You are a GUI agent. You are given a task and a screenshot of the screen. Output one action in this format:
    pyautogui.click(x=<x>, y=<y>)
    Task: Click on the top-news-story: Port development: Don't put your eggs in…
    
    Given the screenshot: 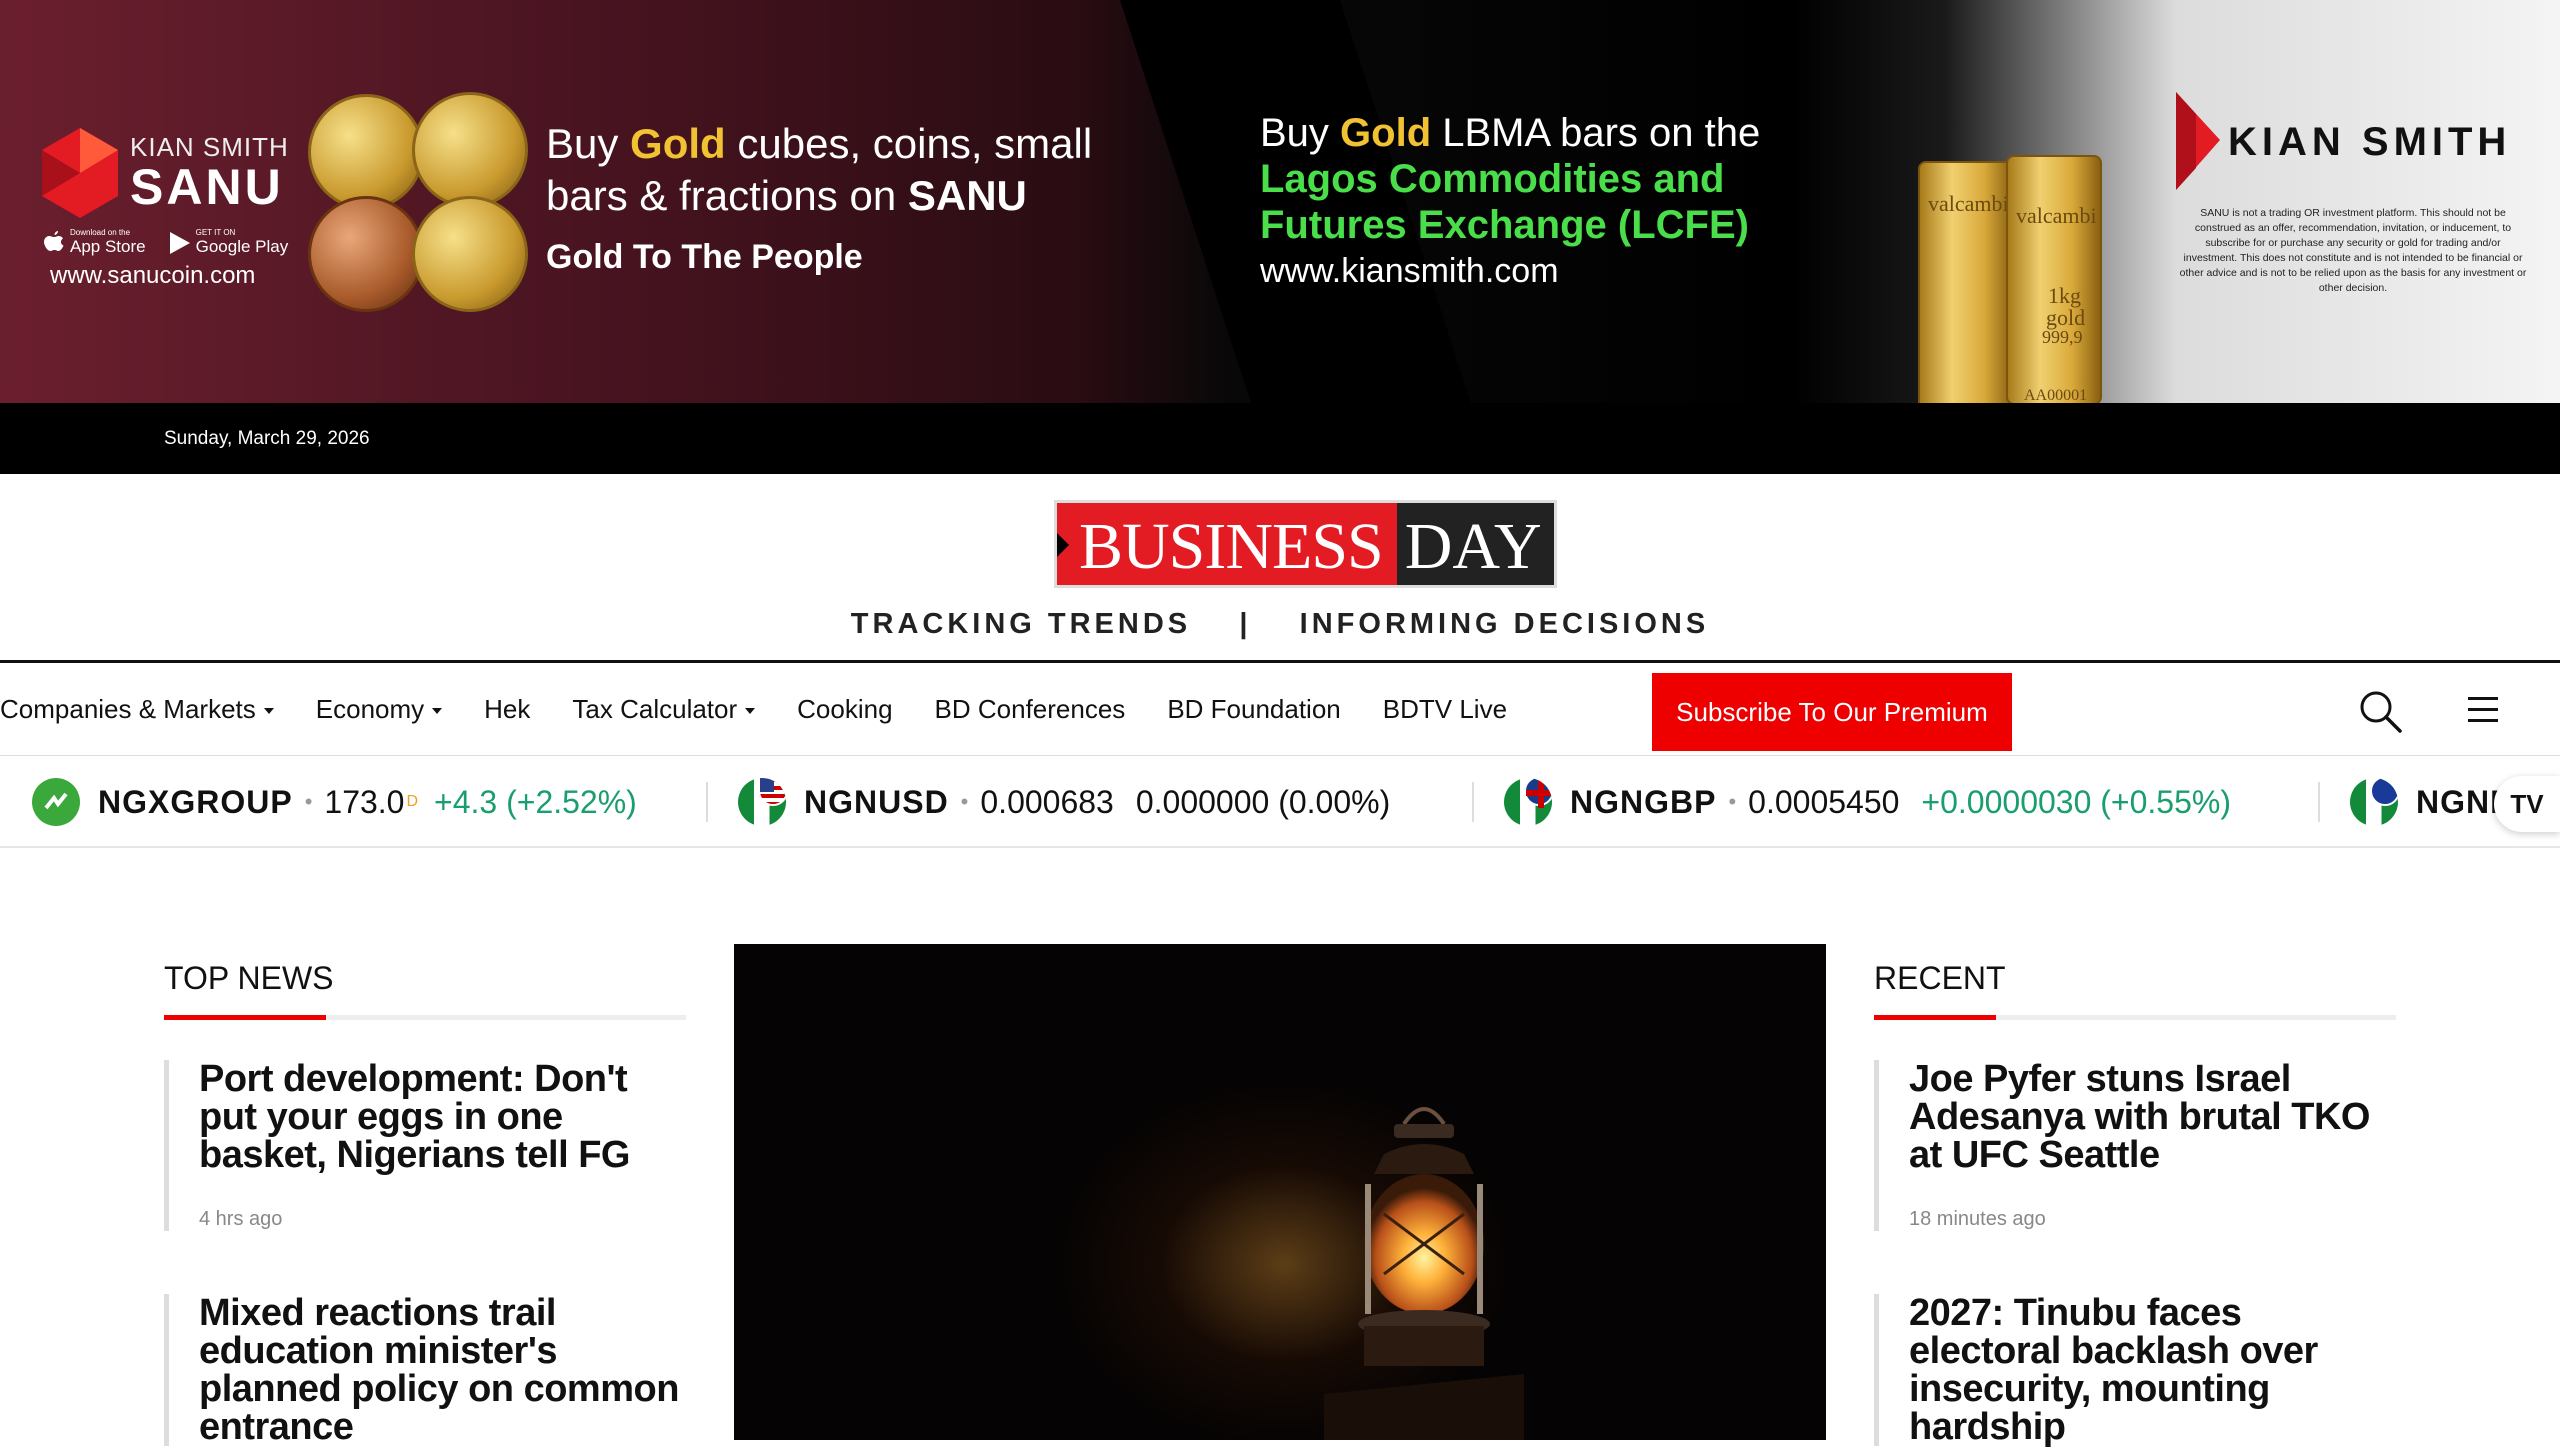 What is the action you would take?
    pyautogui.click(x=425, y=1145)
    